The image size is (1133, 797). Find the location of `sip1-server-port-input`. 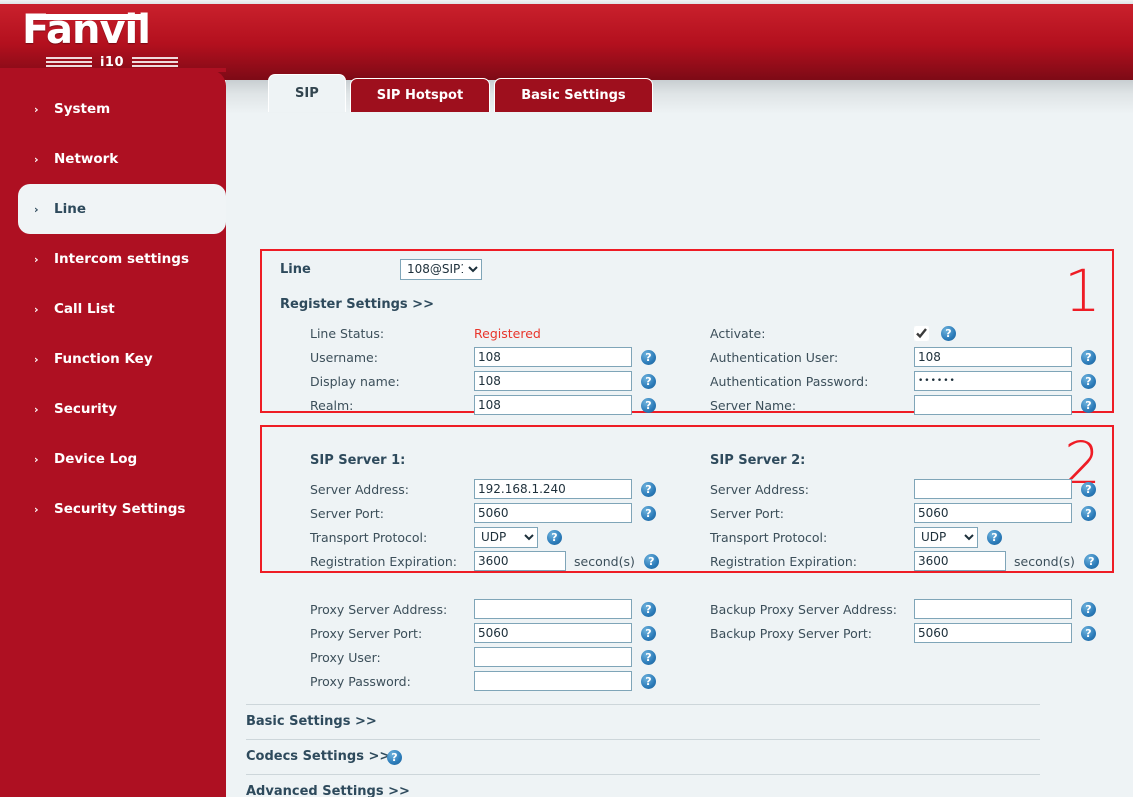

sip1-server-port-input is located at coordinates (553, 513).